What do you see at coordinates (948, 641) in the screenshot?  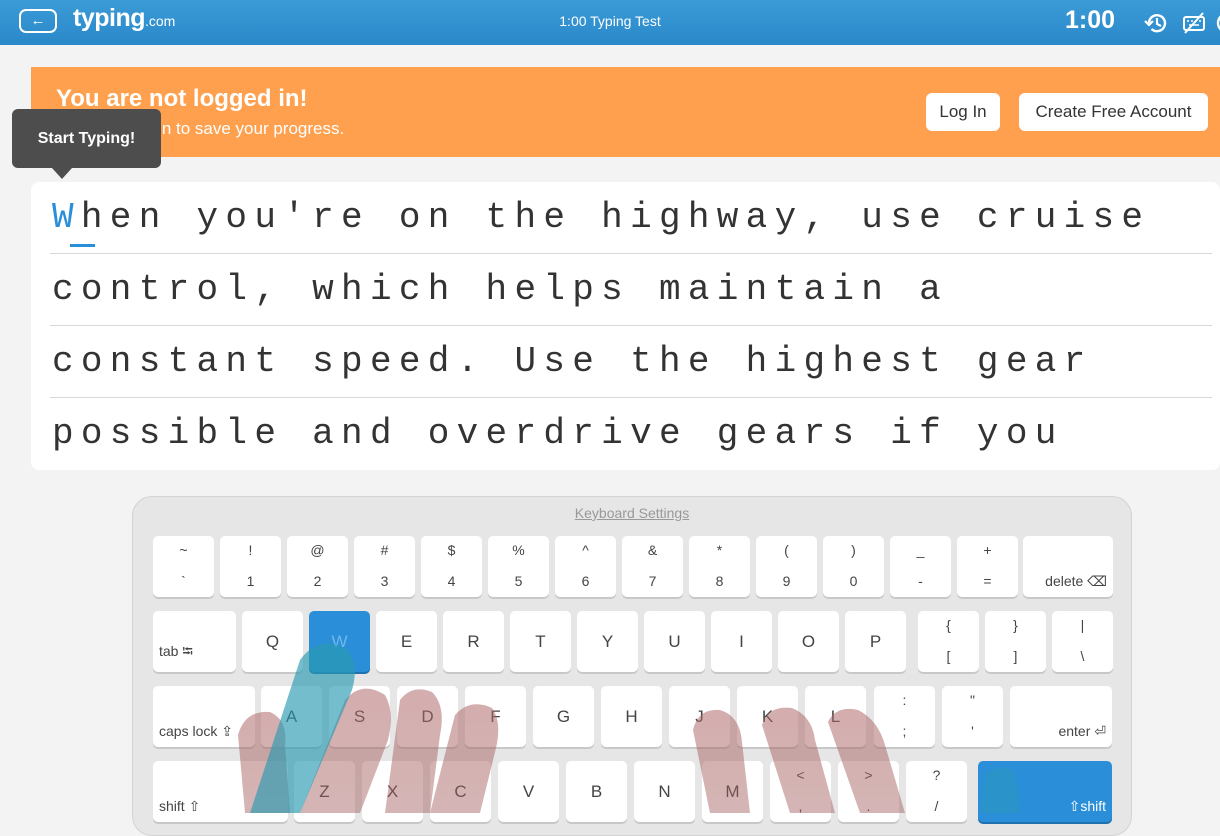 I see `key-symbol: {[` at bounding box center [948, 641].